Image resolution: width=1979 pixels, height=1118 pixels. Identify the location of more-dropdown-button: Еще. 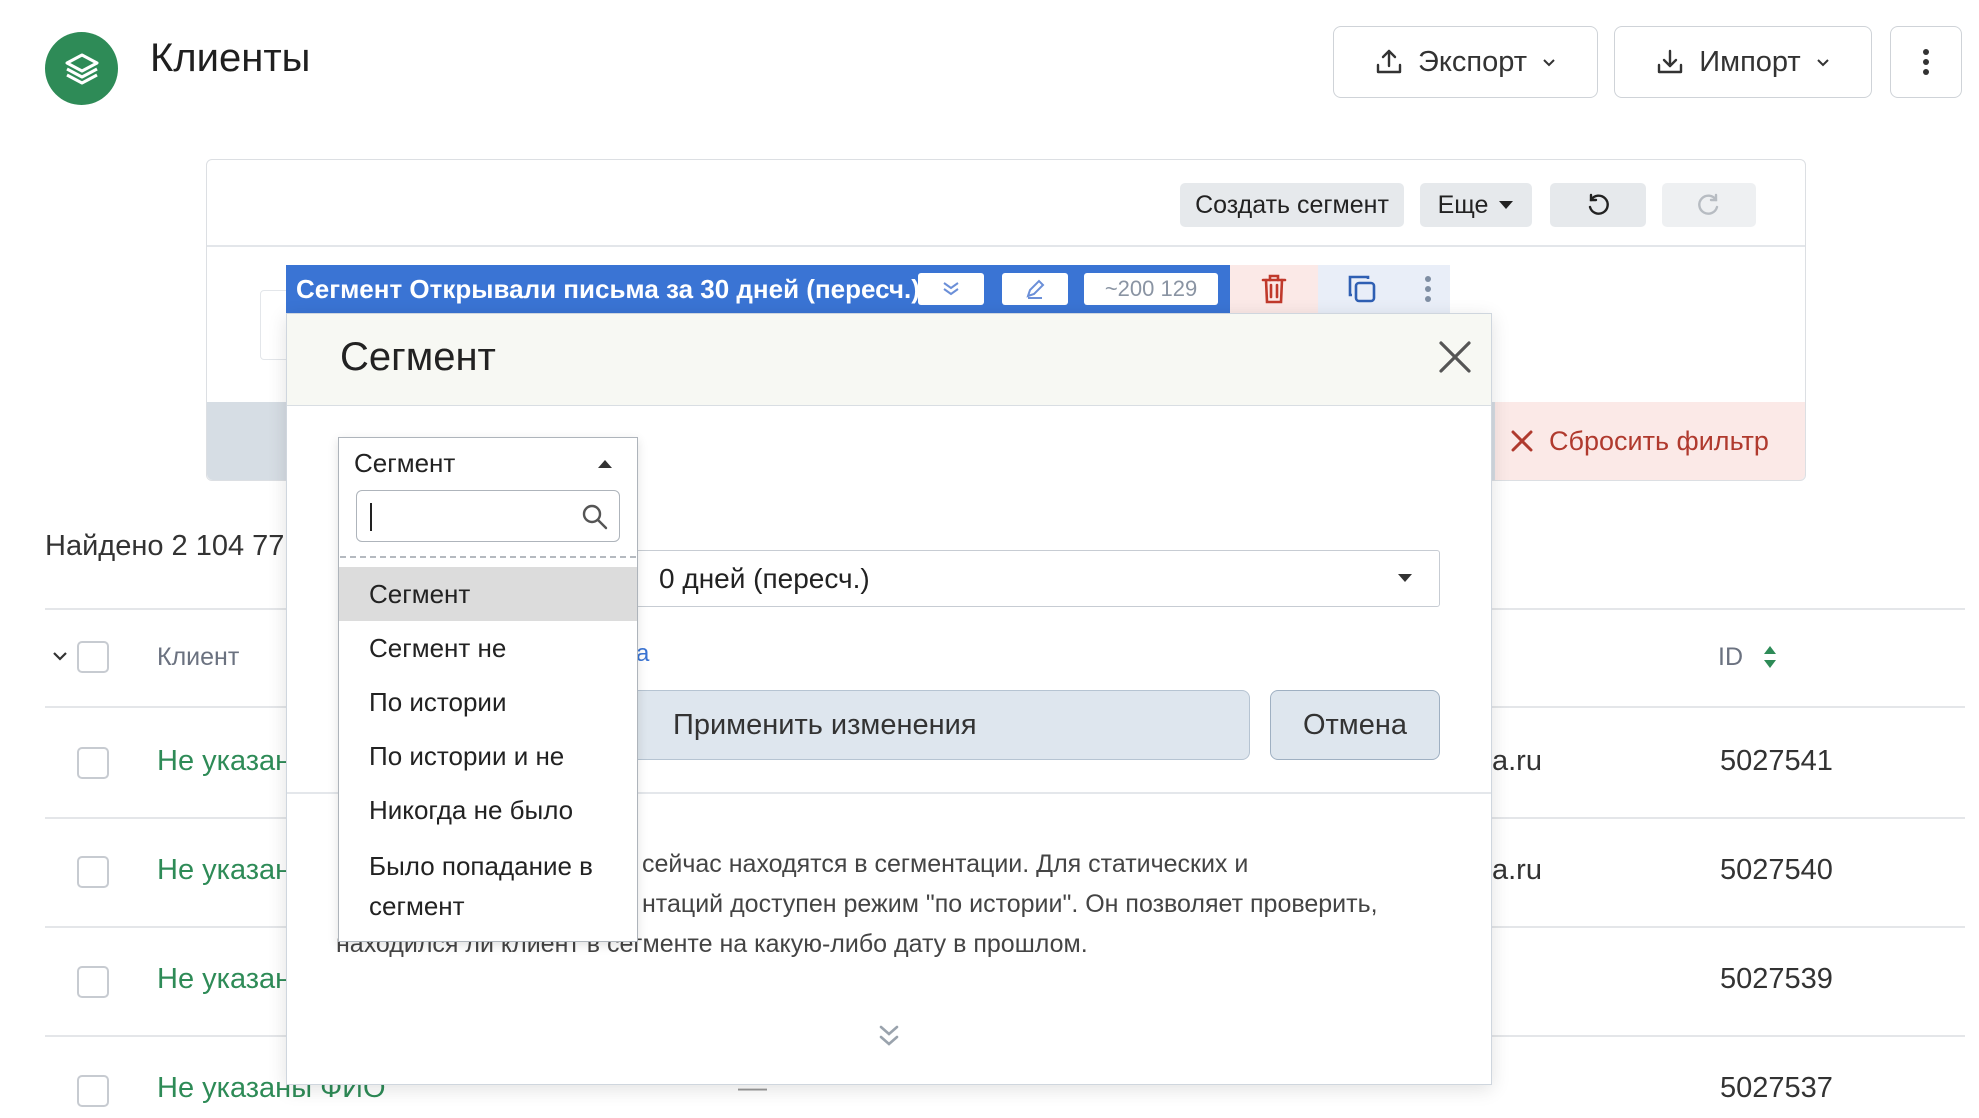
(1476, 205).